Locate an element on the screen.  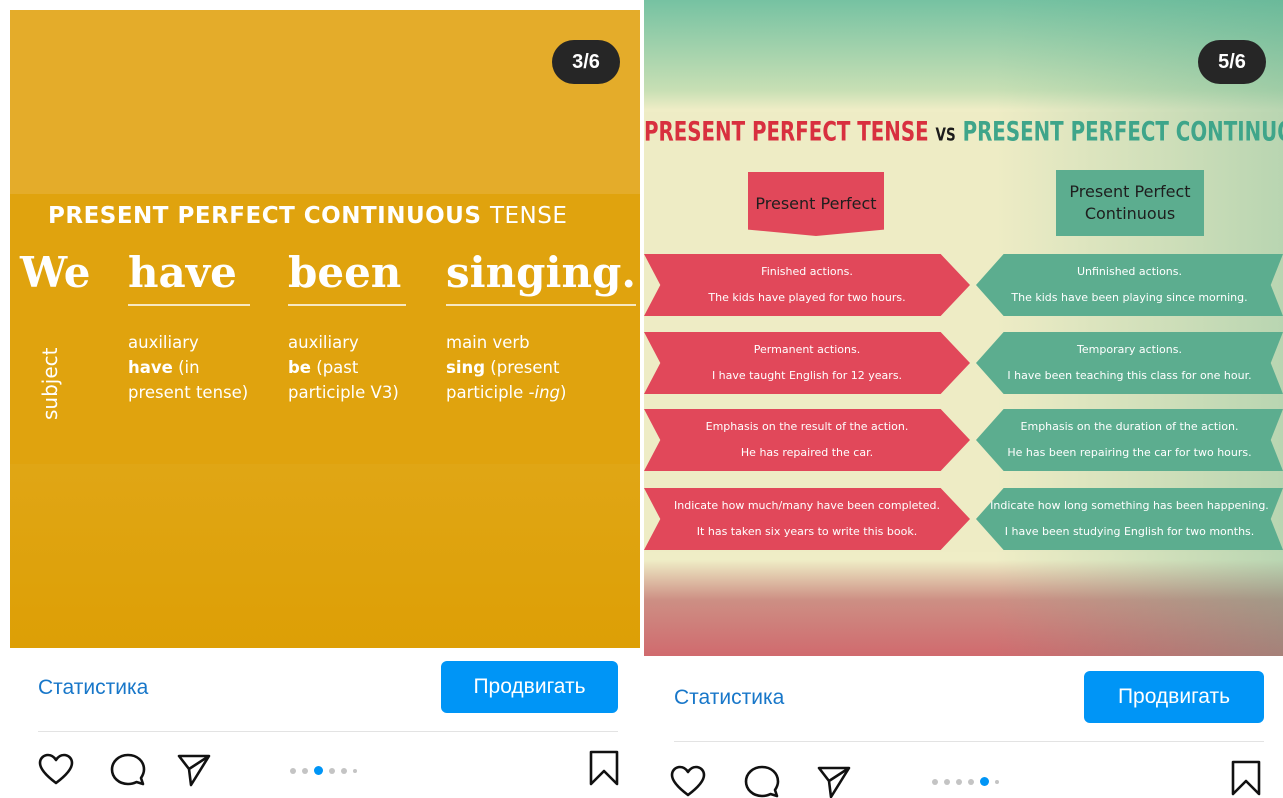
role-keyword: be is located at coordinates (300, 367).